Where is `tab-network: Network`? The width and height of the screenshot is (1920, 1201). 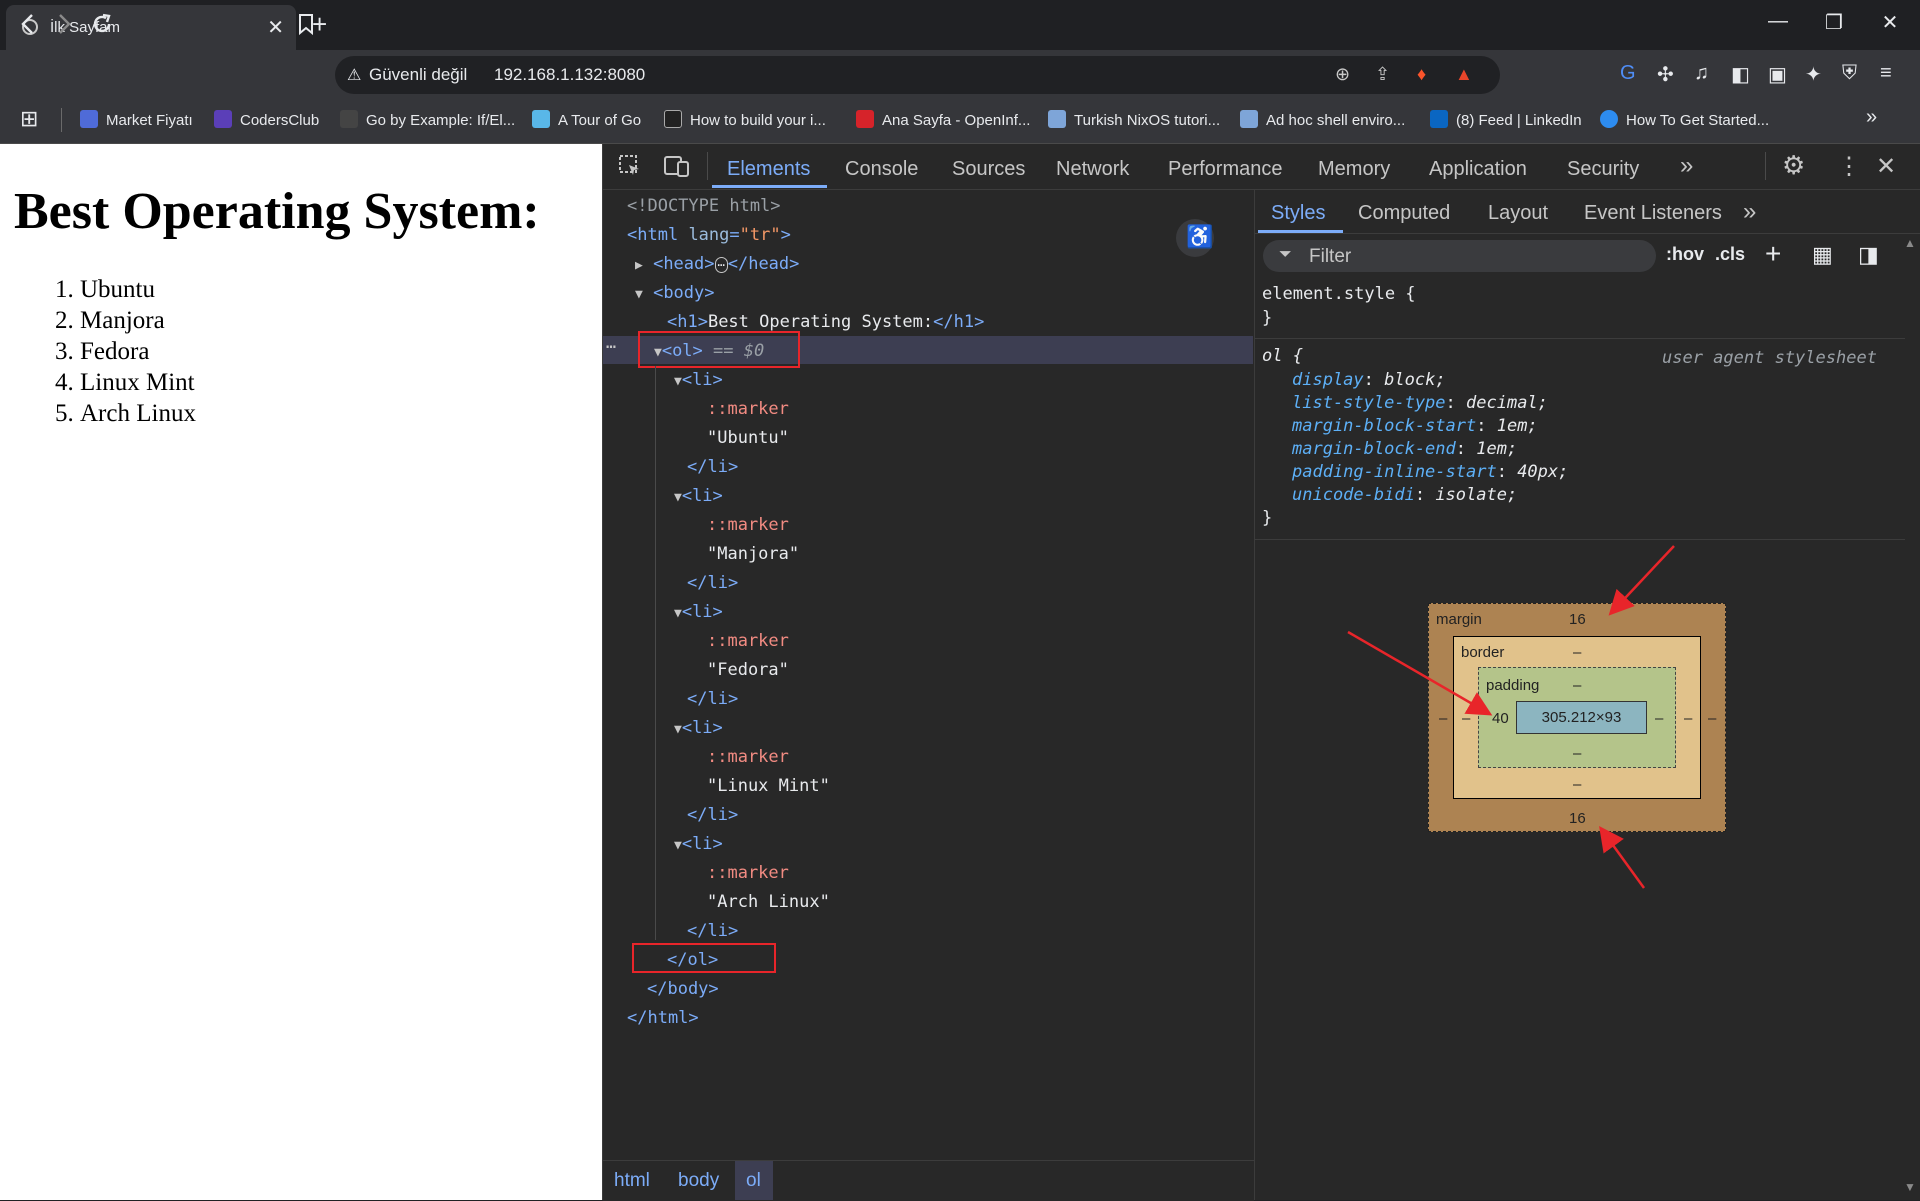 tab-network: Network is located at coordinates (1092, 169).